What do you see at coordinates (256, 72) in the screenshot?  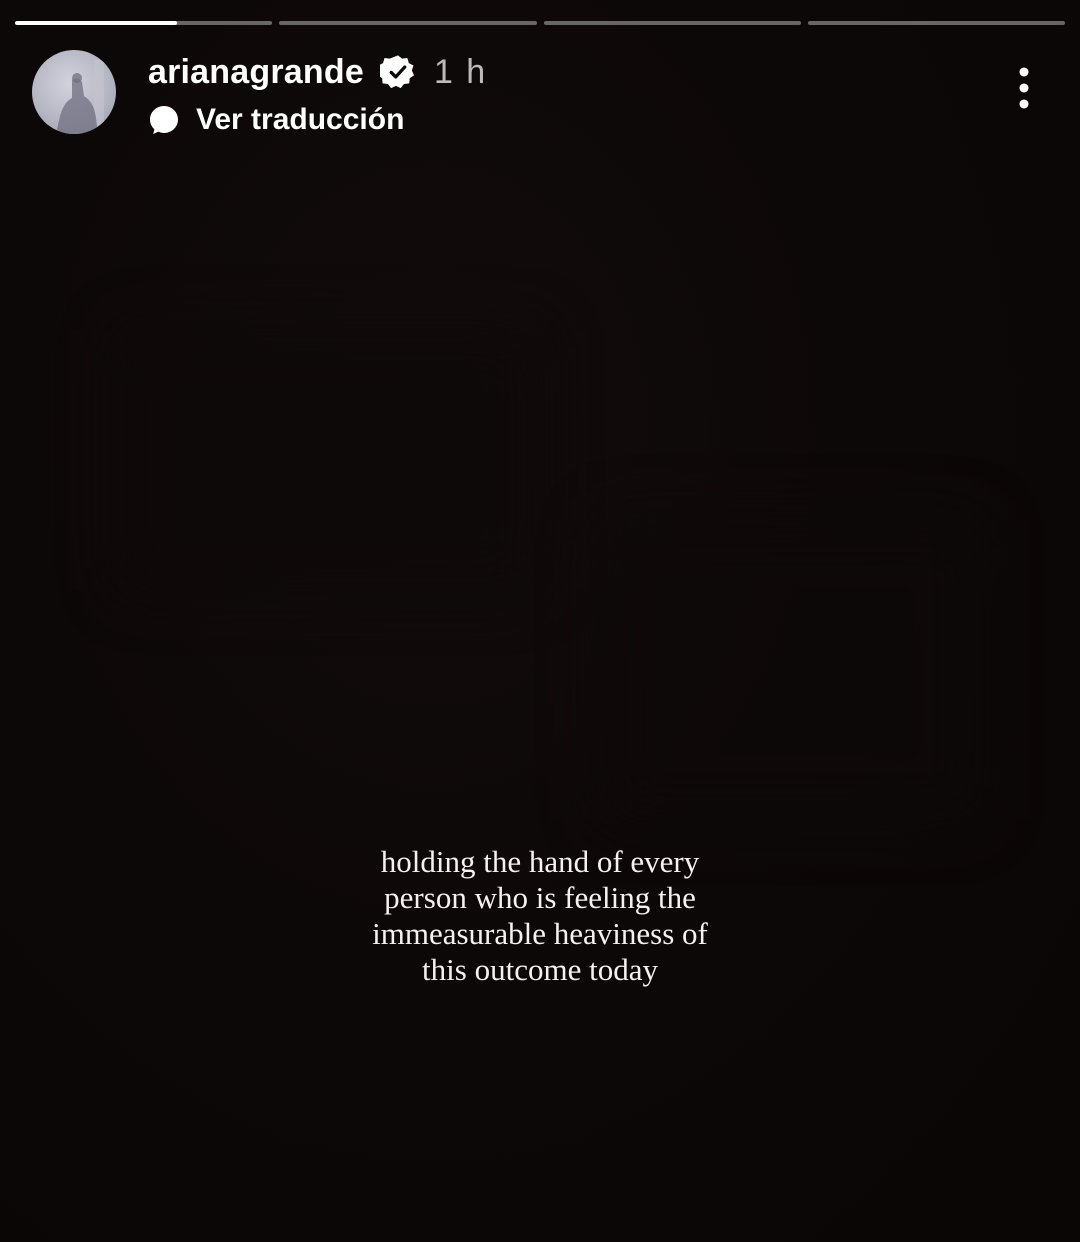 I see `username: arianagrande` at bounding box center [256, 72].